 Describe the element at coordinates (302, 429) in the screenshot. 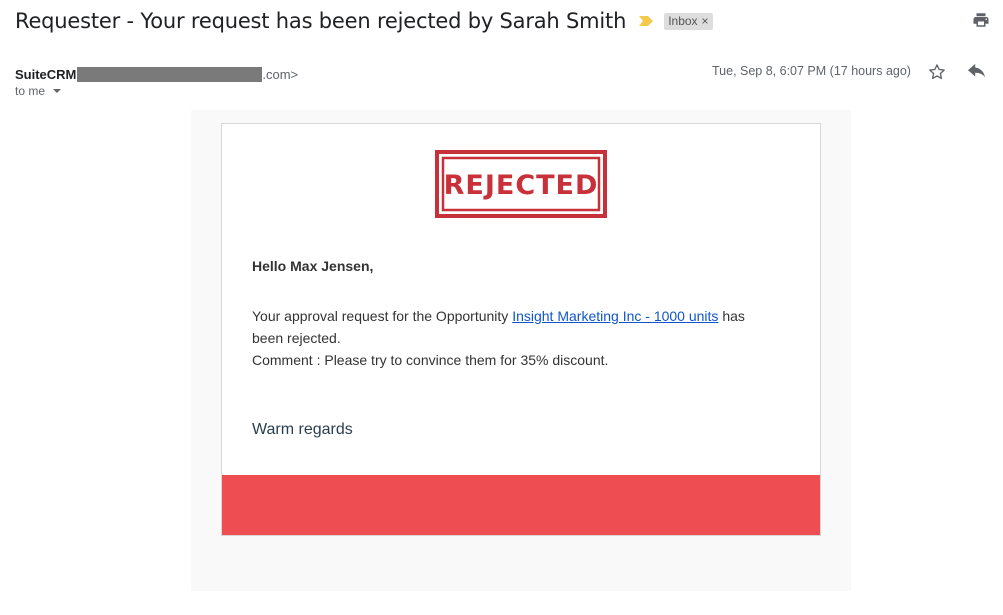

I see `sign-off: Warm regards` at that location.